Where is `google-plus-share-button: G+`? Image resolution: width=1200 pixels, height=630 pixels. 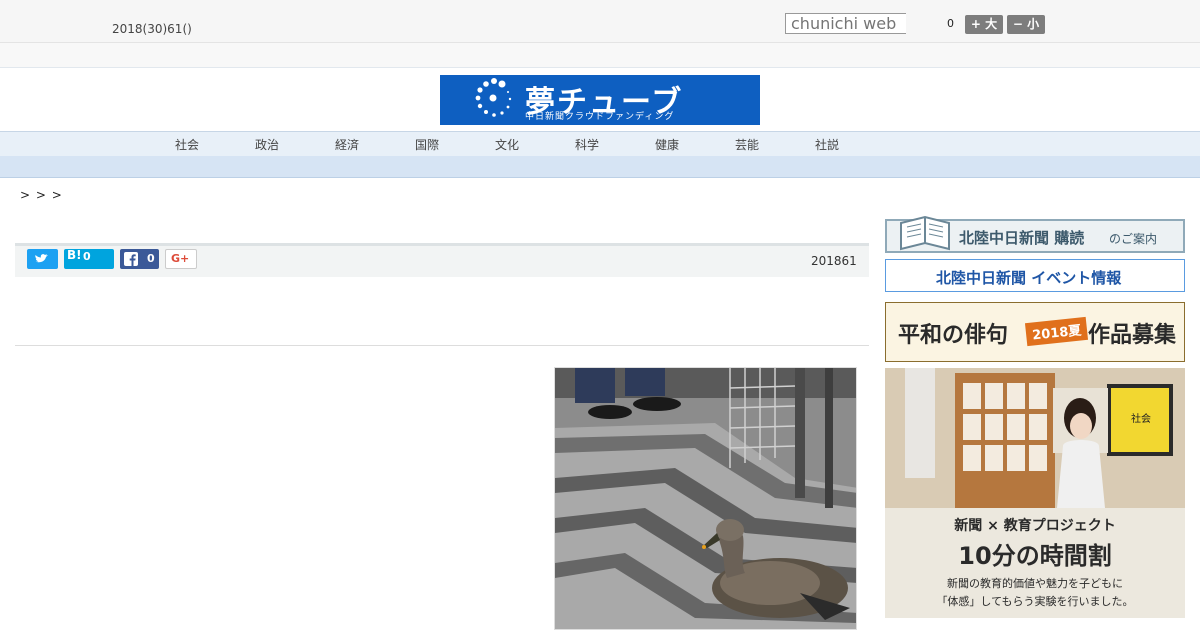 google-plus-share-button: G+ is located at coordinates (181, 259).